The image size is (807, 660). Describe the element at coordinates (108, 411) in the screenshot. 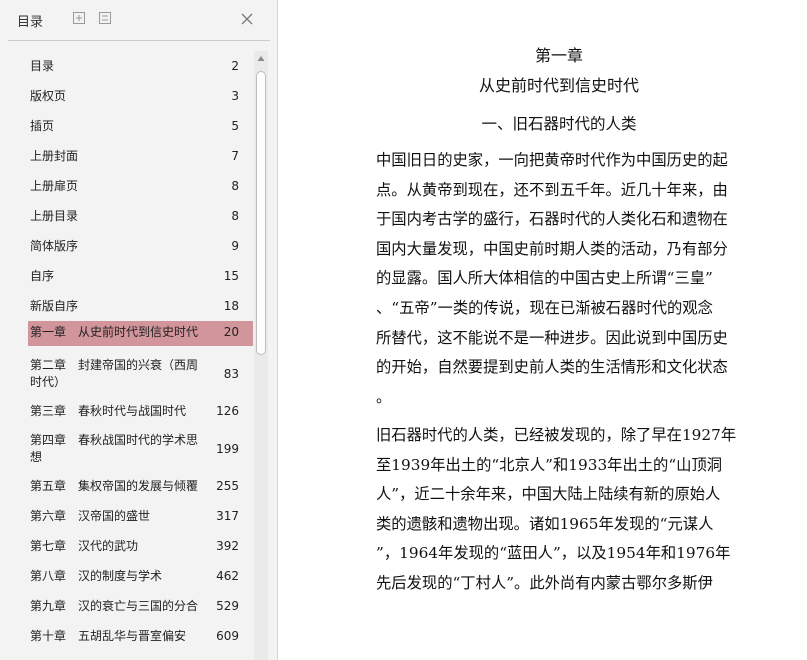

I see `toc-item-label: 第三章 春秋时代与战国时代` at that location.